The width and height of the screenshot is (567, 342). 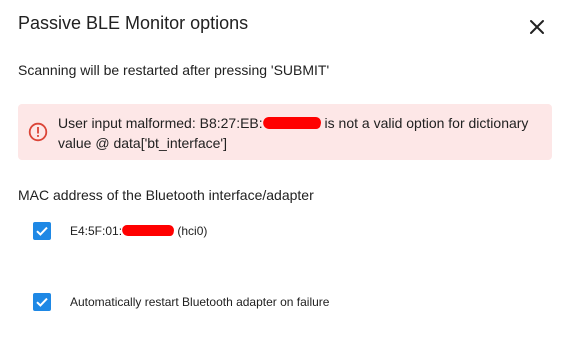 I want to click on close-icon, so click(x=537, y=27).